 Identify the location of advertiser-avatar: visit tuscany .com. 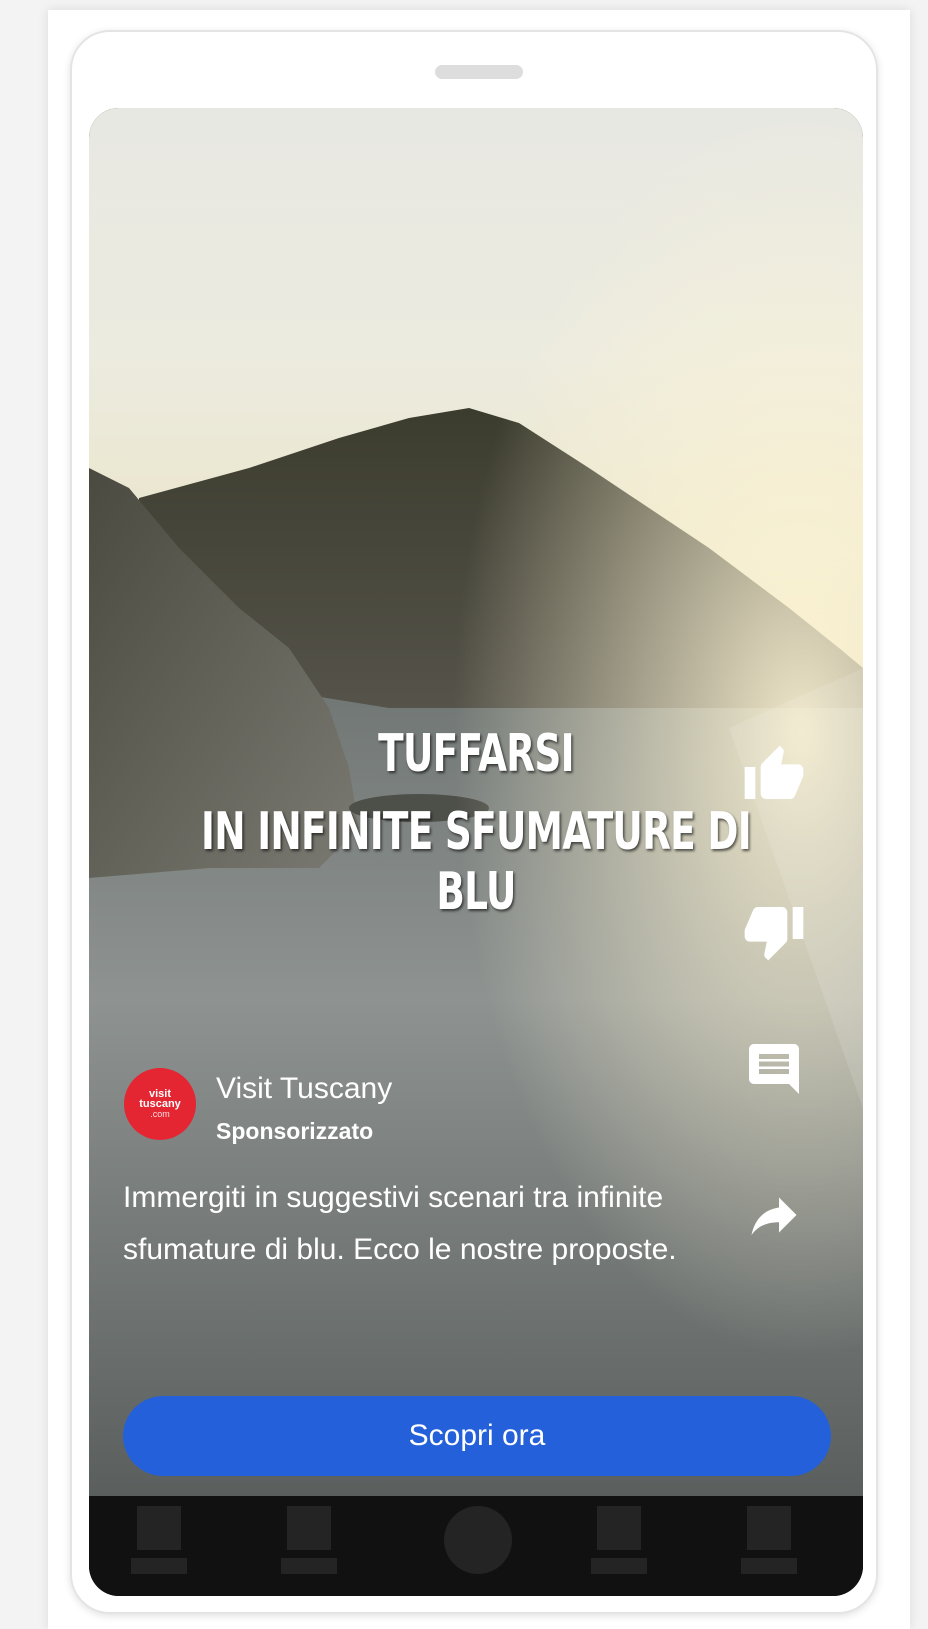
(160, 1104).